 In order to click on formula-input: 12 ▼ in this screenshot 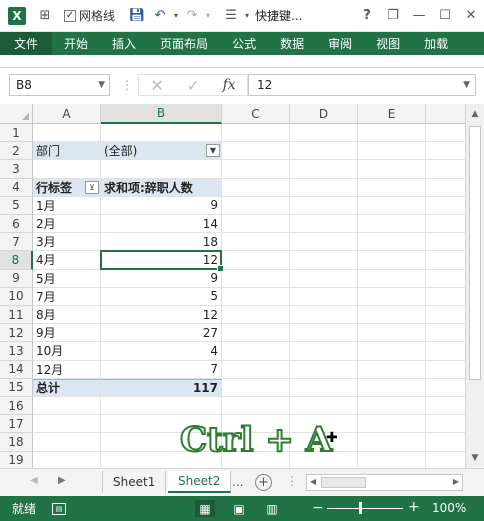, I will do `click(362, 85)`.